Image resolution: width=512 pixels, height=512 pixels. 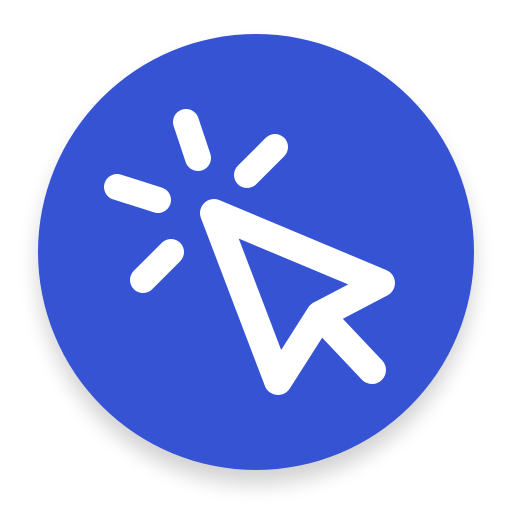 What do you see at coordinates (137, 193) in the screenshot?
I see `burst-line-left-icon` at bounding box center [137, 193].